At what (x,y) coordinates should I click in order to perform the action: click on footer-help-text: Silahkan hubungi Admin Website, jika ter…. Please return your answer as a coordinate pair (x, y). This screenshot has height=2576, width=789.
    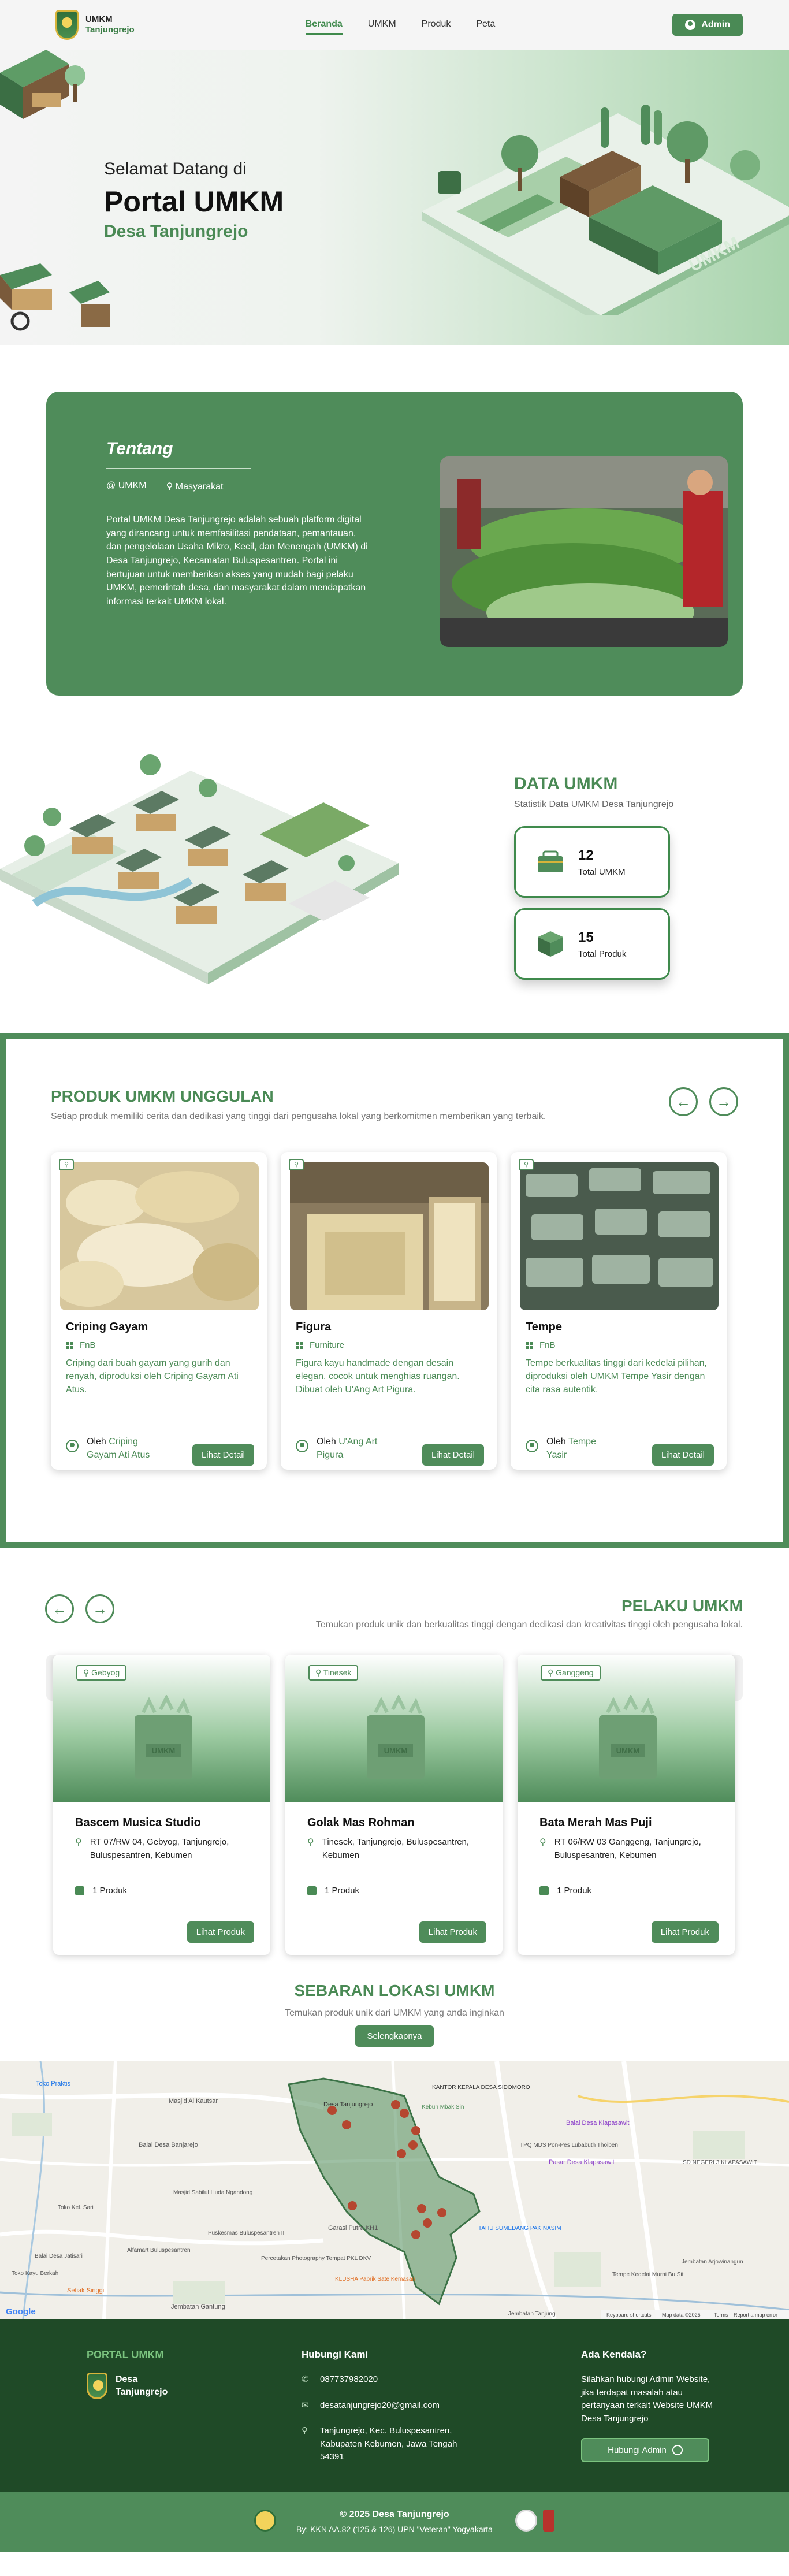
    Looking at the image, I should click on (647, 2398).